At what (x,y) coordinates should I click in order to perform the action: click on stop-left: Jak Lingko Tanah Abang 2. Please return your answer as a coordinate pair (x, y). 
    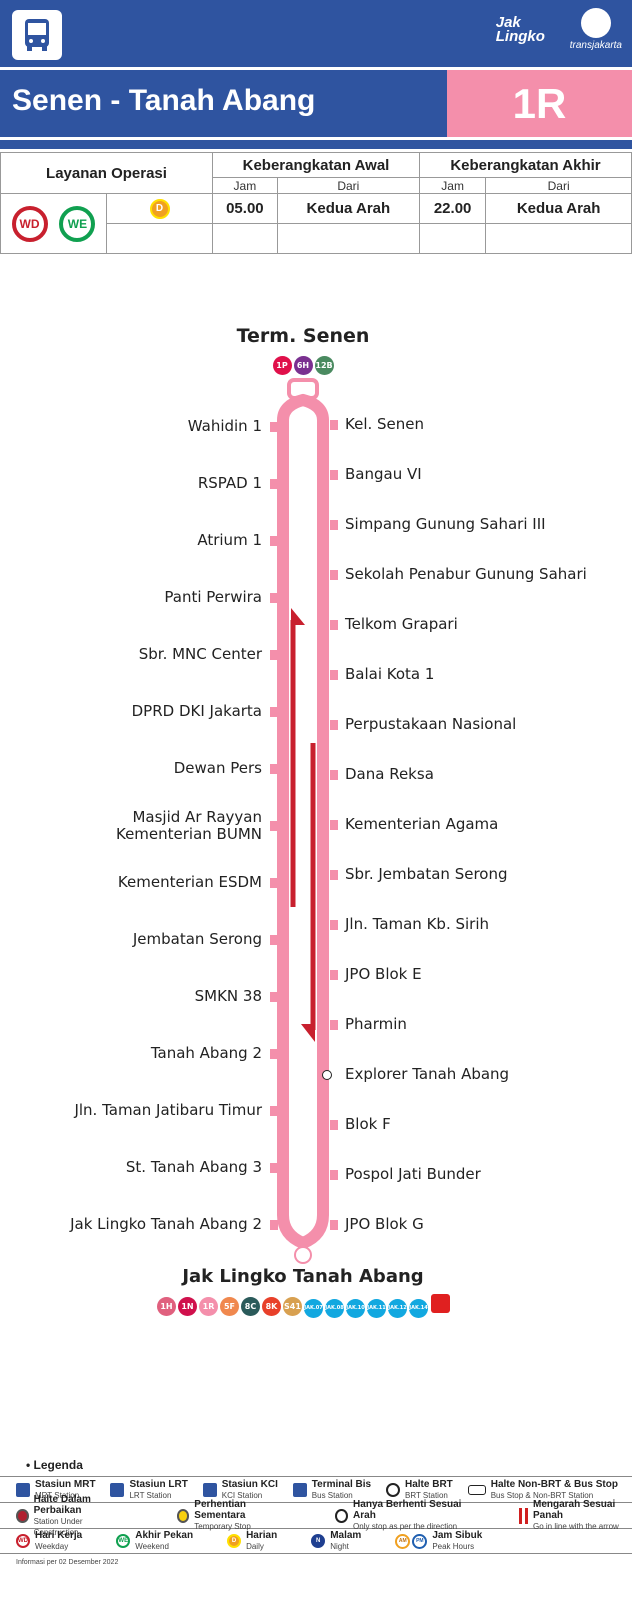
    Looking at the image, I should click on (166, 1224).